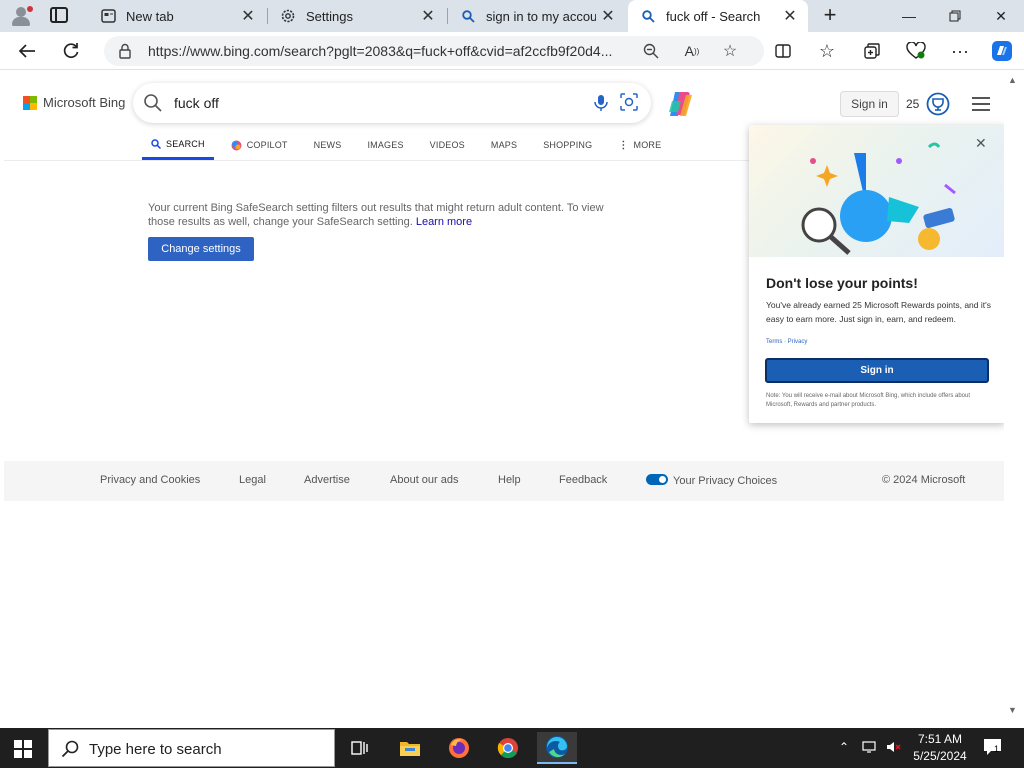  Describe the element at coordinates (940, 739) in the screenshot. I see `clock-time: 7:51 AM` at that location.